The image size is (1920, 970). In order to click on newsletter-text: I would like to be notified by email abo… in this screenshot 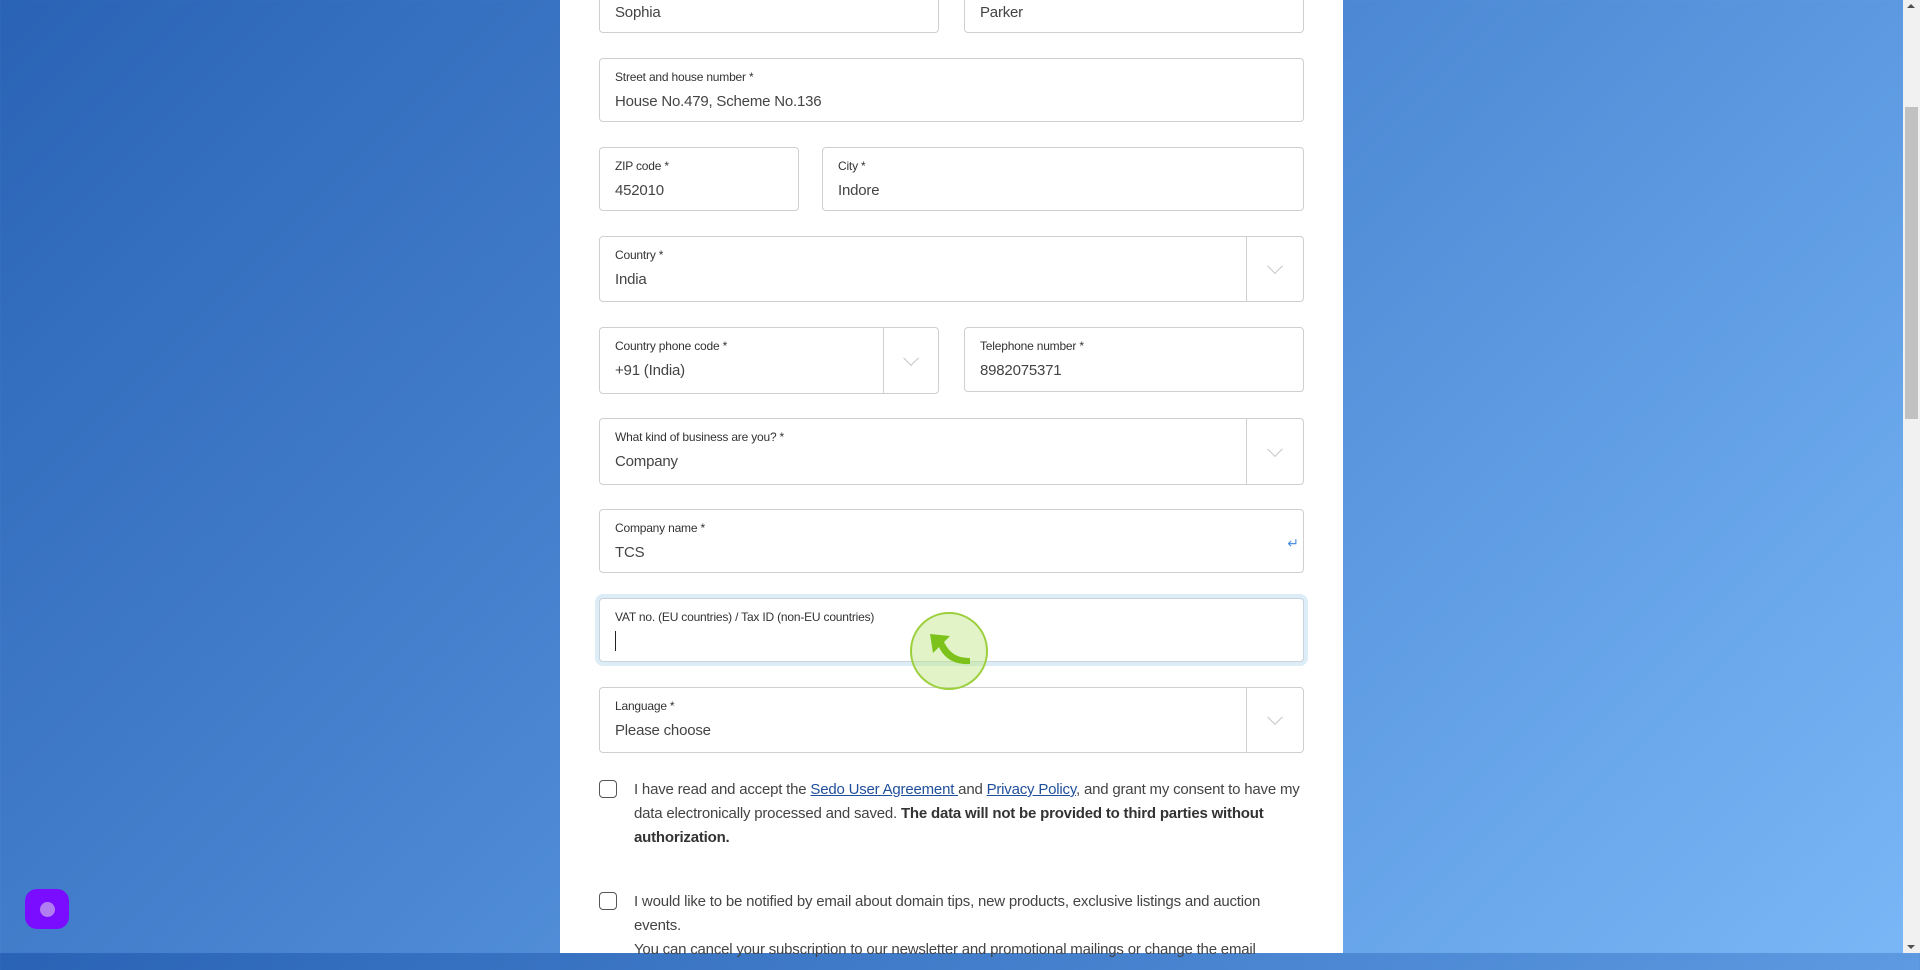, I will do `click(969, 926)`.